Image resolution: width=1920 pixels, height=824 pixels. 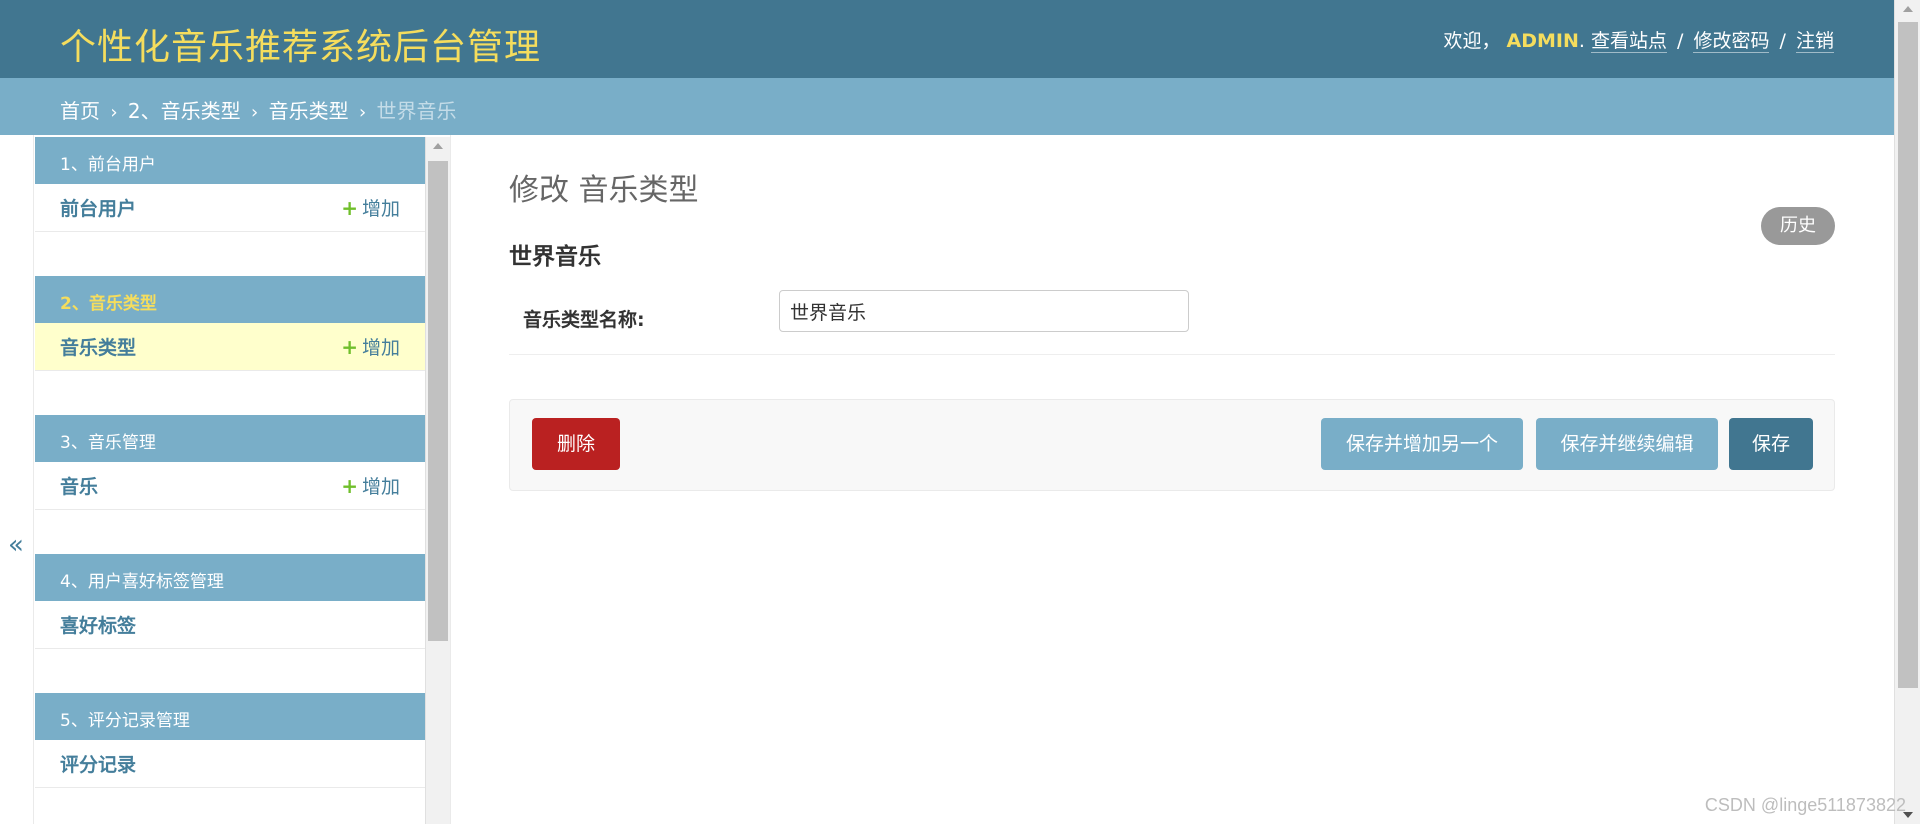 I want to click on sidebar-item-label: 前台用户, so click(x=98, y=207).